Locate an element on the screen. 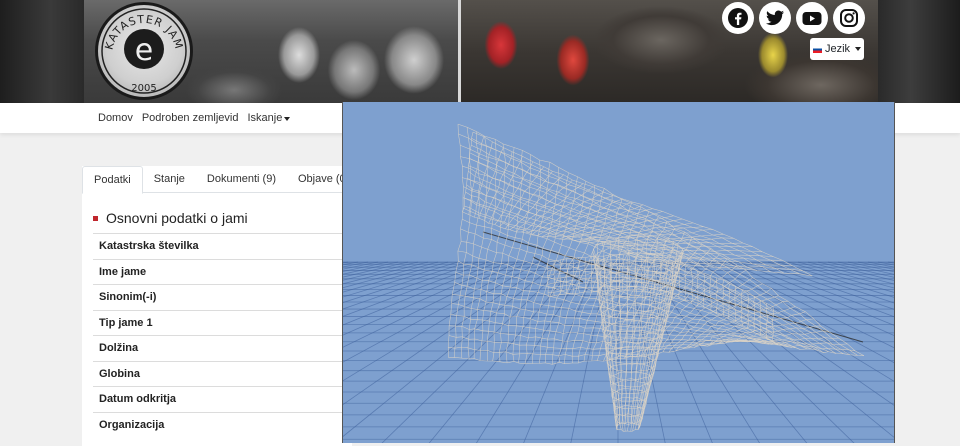  site-logo: KATASTER JAM e 2005 is located at coordinates (144, 51).